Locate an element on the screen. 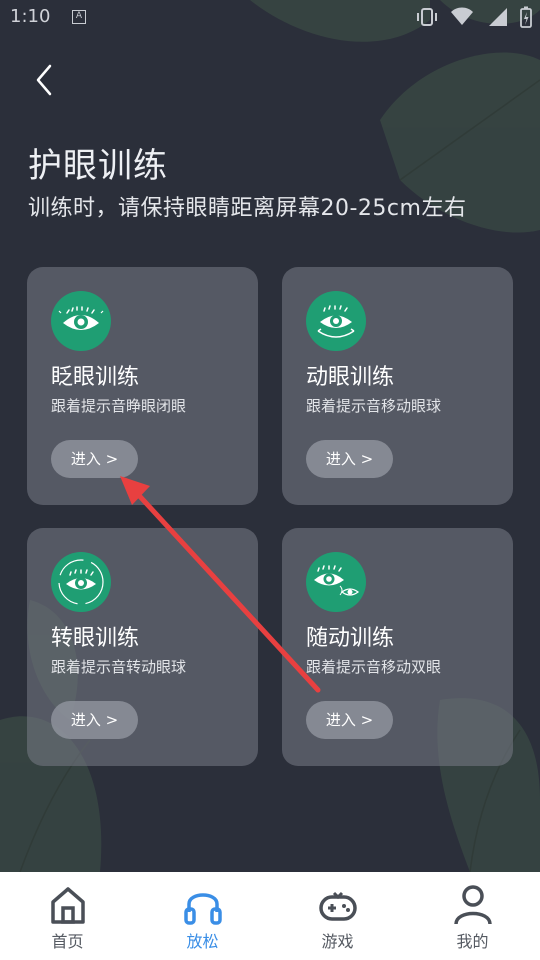 This screenshot has width=540, height=960. nav-item-relax: 放松 is located at coordinates (202, 916).